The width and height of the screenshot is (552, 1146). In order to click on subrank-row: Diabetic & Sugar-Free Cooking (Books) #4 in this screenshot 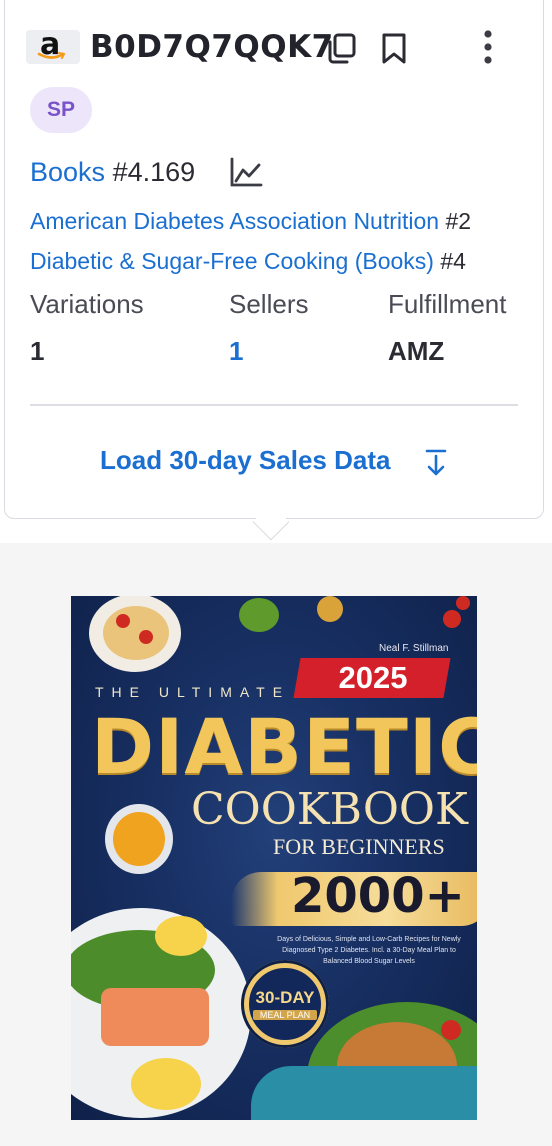, I will do `click(248, 261)`.